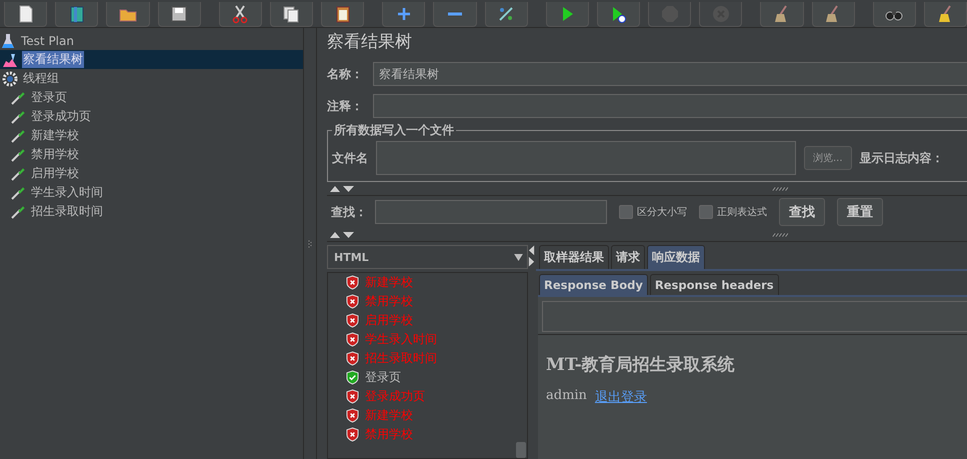 The width and height of the screenshot is (967, 459). I want to click on name-field: 察看结果树, so click(670, 74).